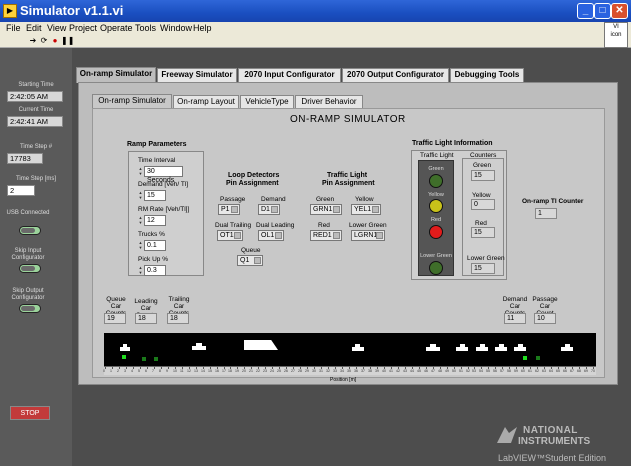  Describe the element at coordinates (233, 225) in the screenshot. I see `dual-trailing-label: Dual Trailing` at that location.